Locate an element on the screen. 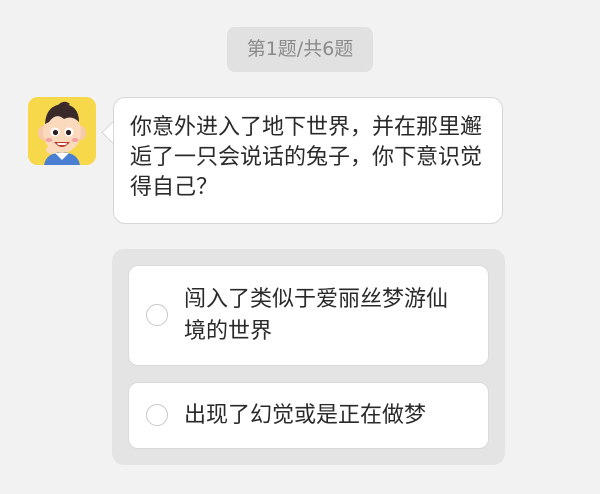 Image resolution: width=600 pixels, height=494 pixels. question-text: 你意外进入了地下世界，并在那里邂逅了一只会说话的兔子，你下意识觉得自己？ is located at coordinates (306, 157).